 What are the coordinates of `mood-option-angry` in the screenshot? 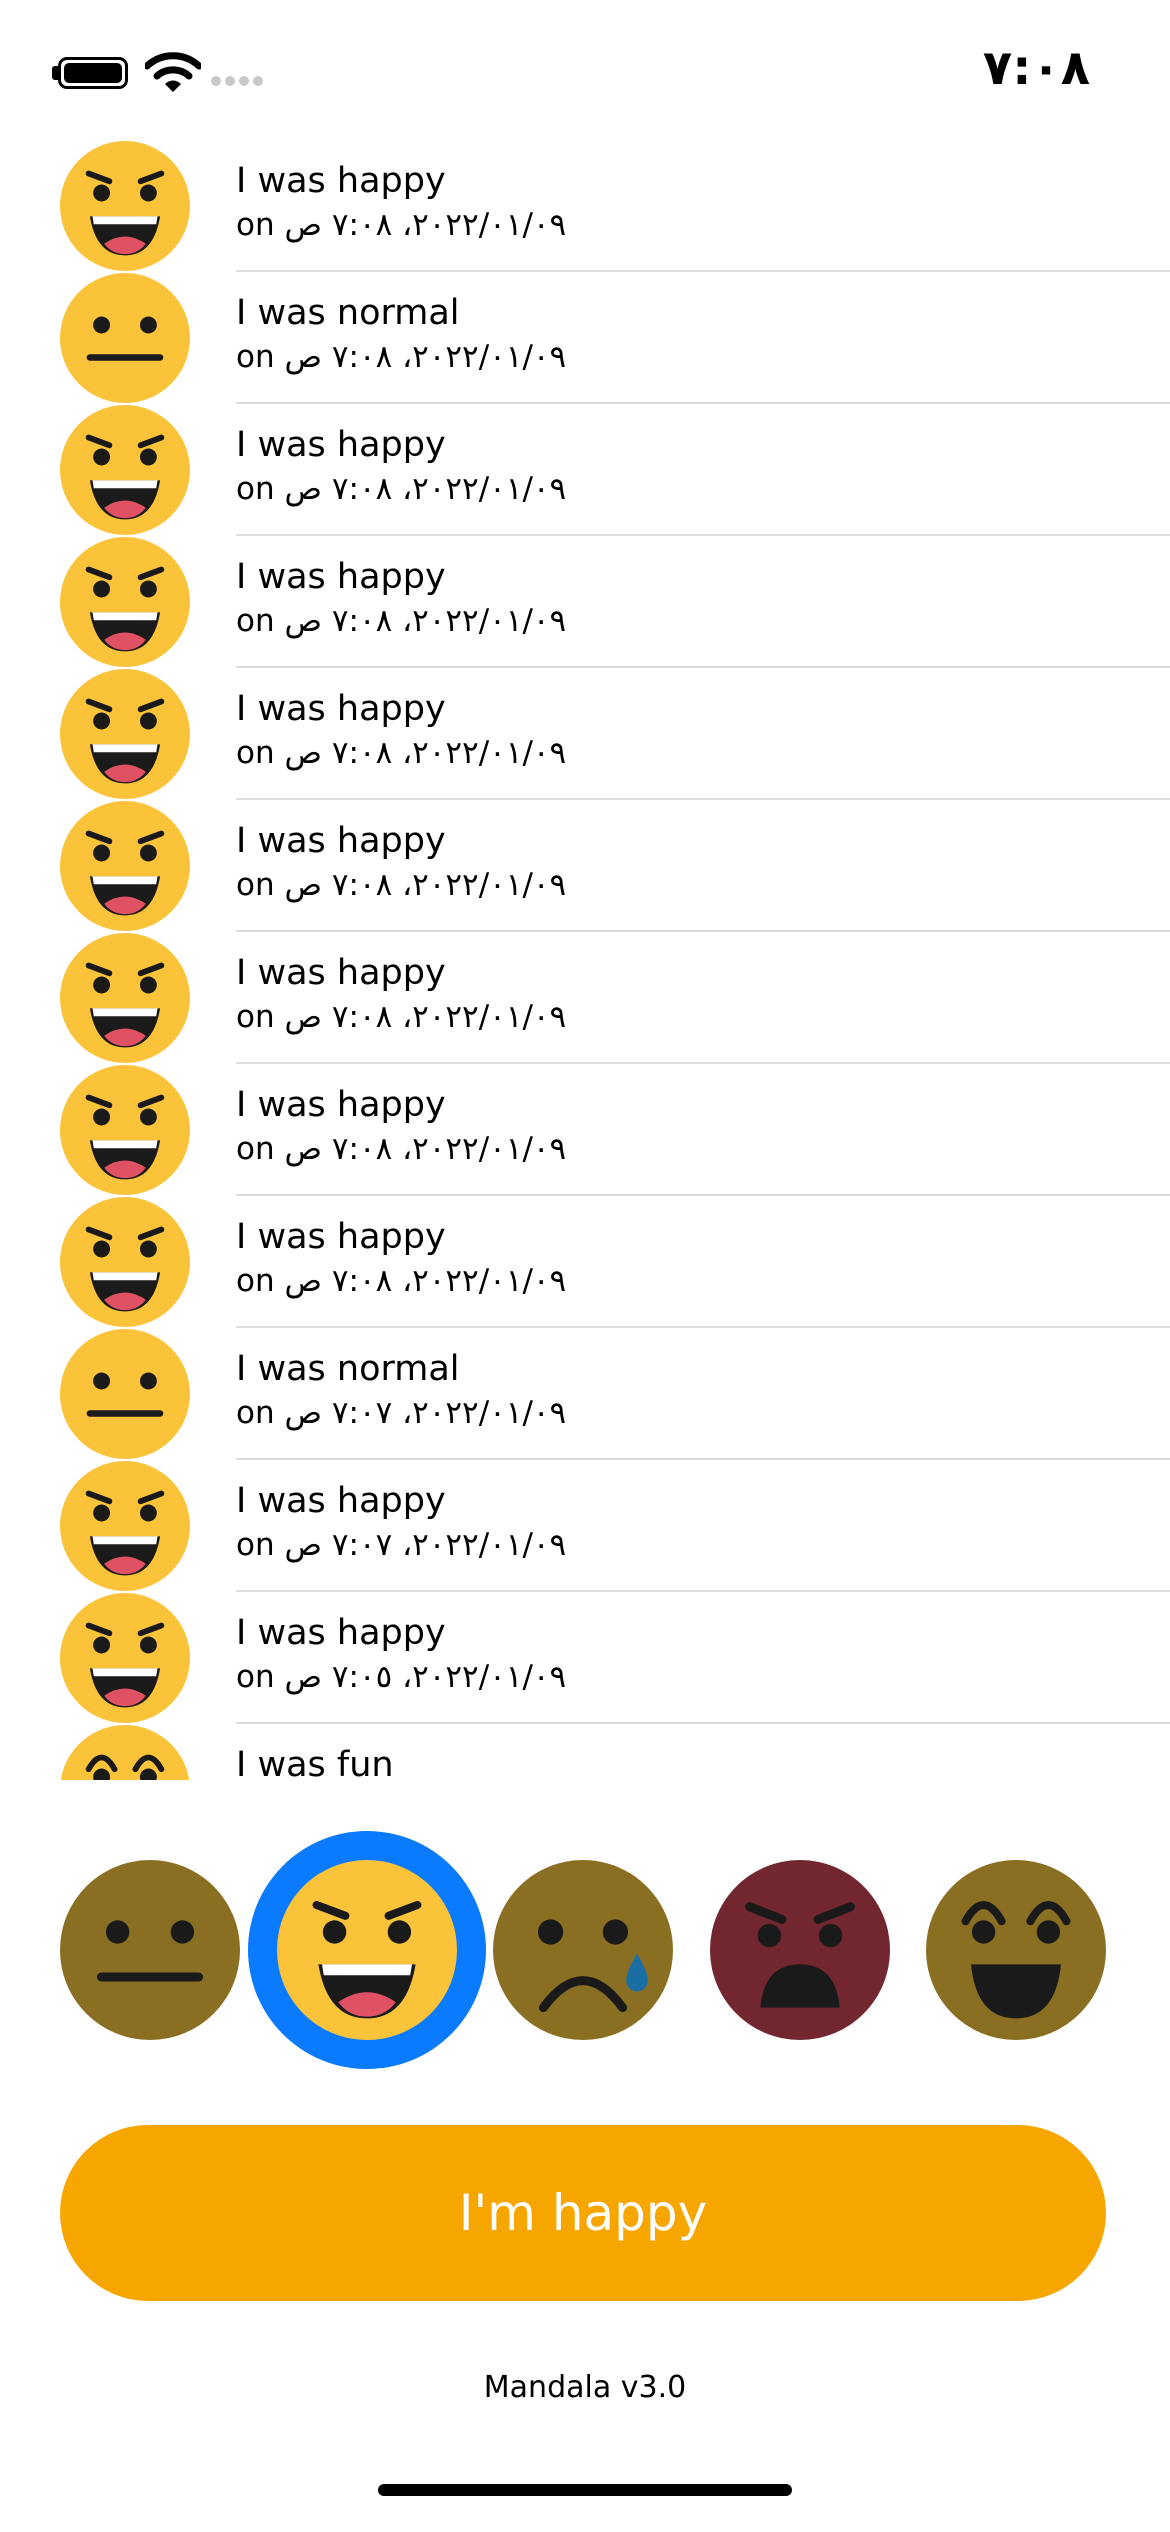 It's located at (800, 1950).